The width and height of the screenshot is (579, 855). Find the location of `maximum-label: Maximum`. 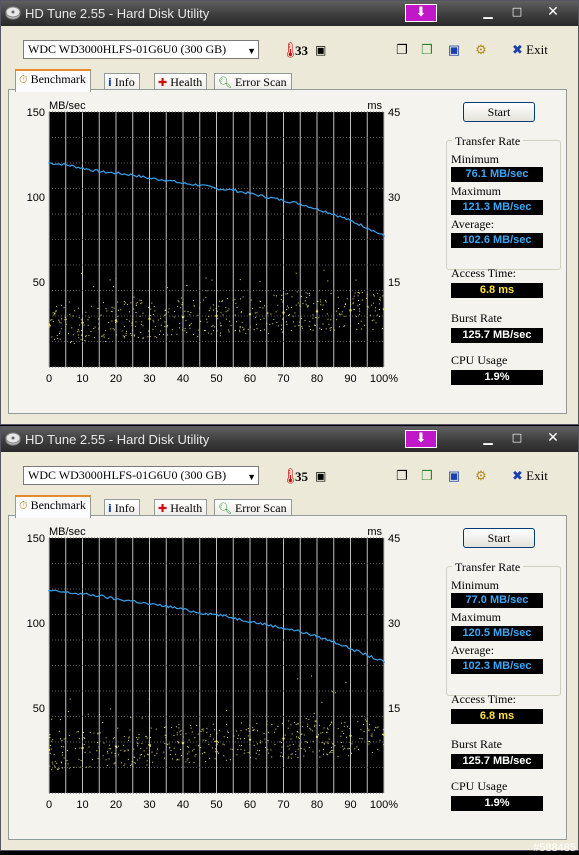

maximum-label: Maximum is located at coordinates (476, 617).